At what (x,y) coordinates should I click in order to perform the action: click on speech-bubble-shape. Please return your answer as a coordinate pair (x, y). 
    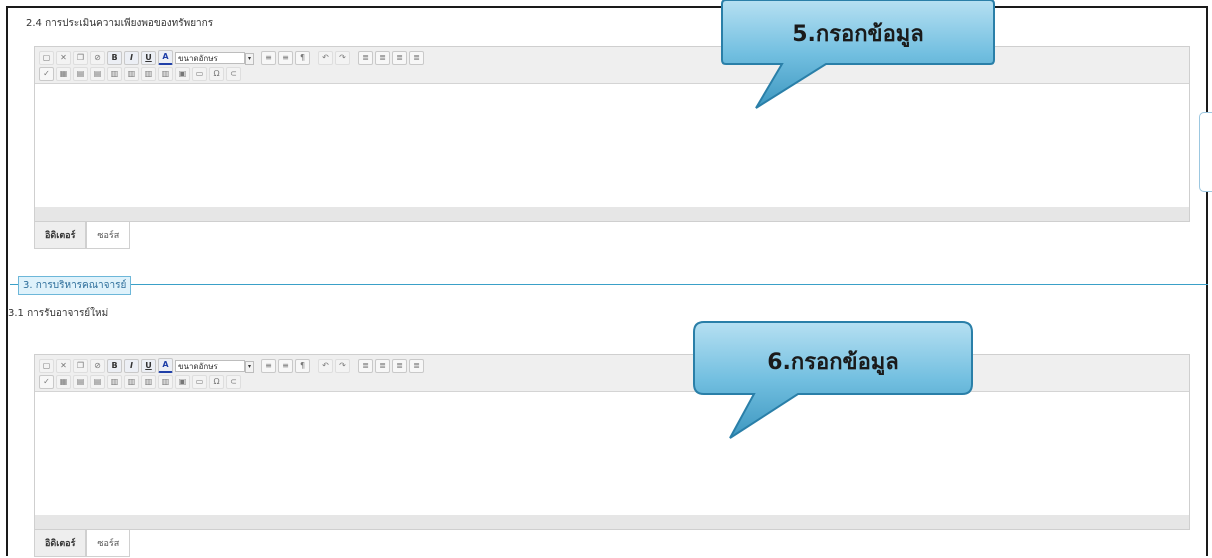
    Looking at the image, I should click on (833, 380).